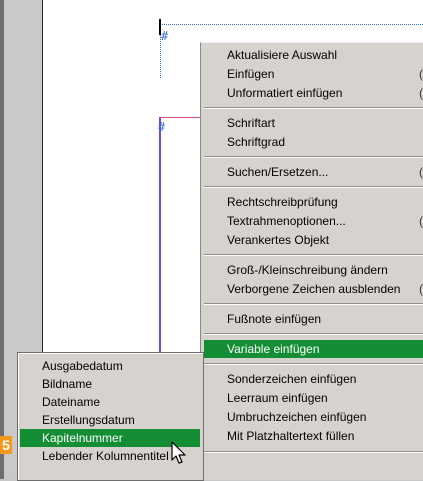 The width and height of the screenshot is (423, 481). I want to click on menu-item-leerraum-einfuegen: Leerraum einfügen, so click(313, 398).